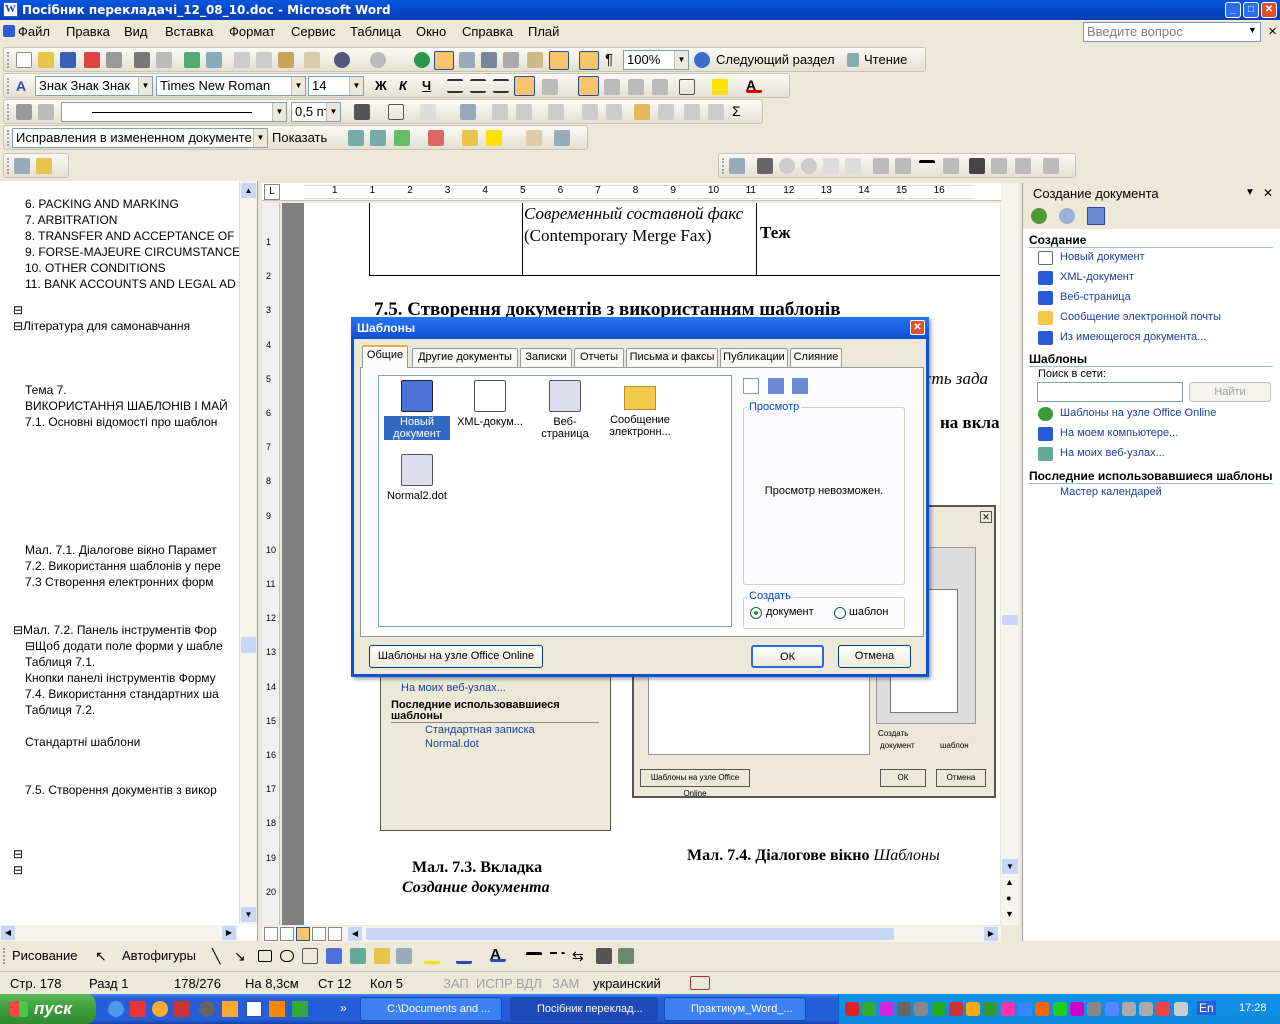 The image size is (1280, 1024). What do you see at coordinates (144, 742) in the screenshot?
I see `nav-item: Стандартні шаблони` at bounding box center [144, 742].